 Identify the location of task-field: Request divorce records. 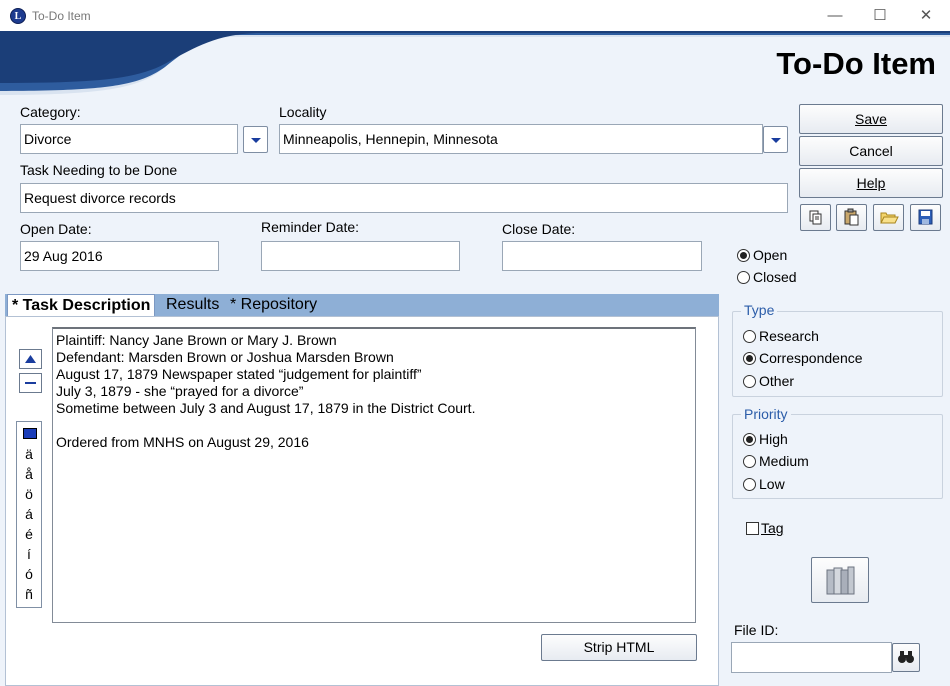
(404, 198).